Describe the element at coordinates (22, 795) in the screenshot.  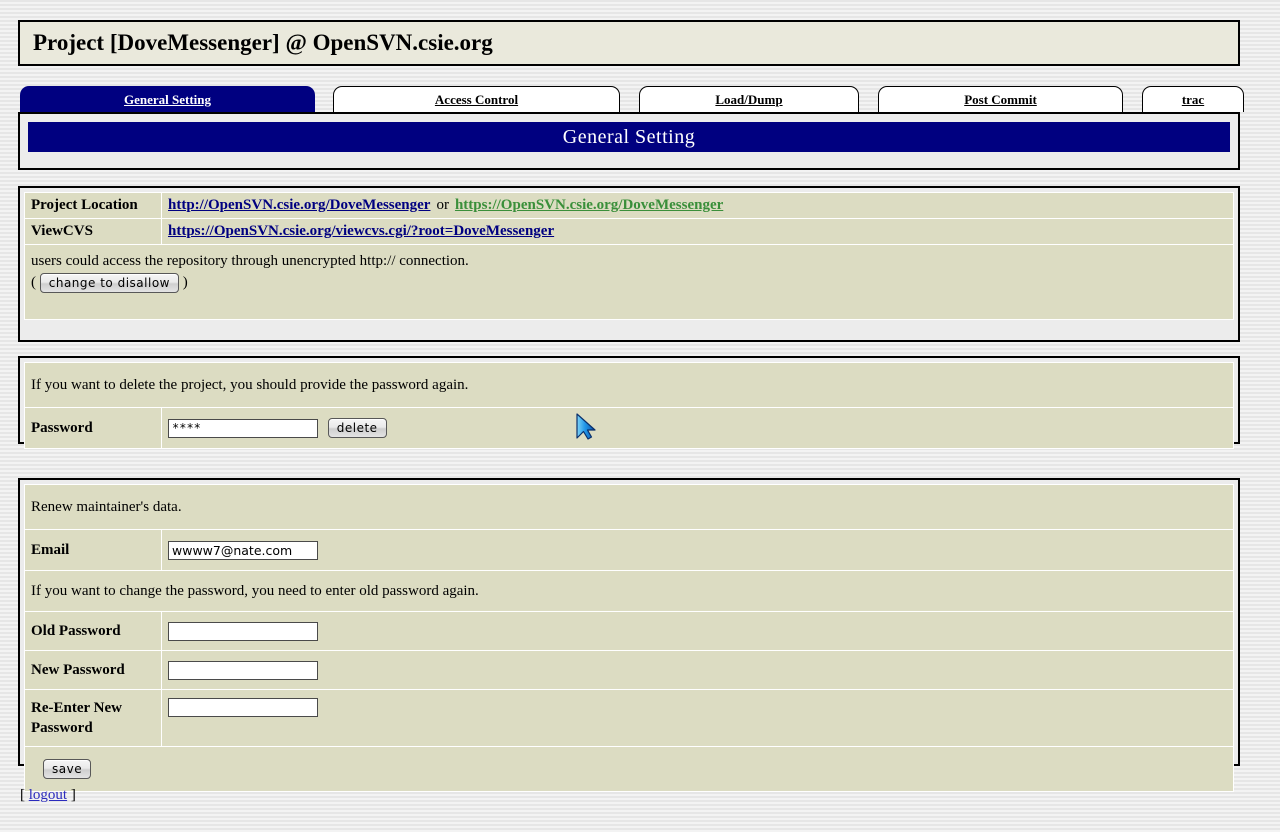
I see `footer-bracket-open: [` at that location.